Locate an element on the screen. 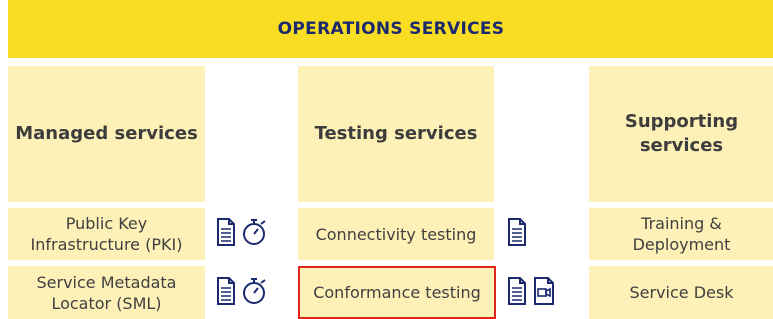  sml-cell: Service Metadata Locator (SML) is located at coordinates (106, 292).